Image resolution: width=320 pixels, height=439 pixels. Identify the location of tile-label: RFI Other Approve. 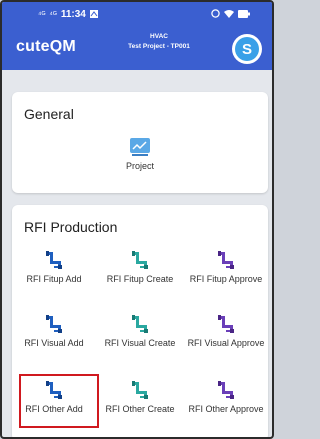
(226, 409).